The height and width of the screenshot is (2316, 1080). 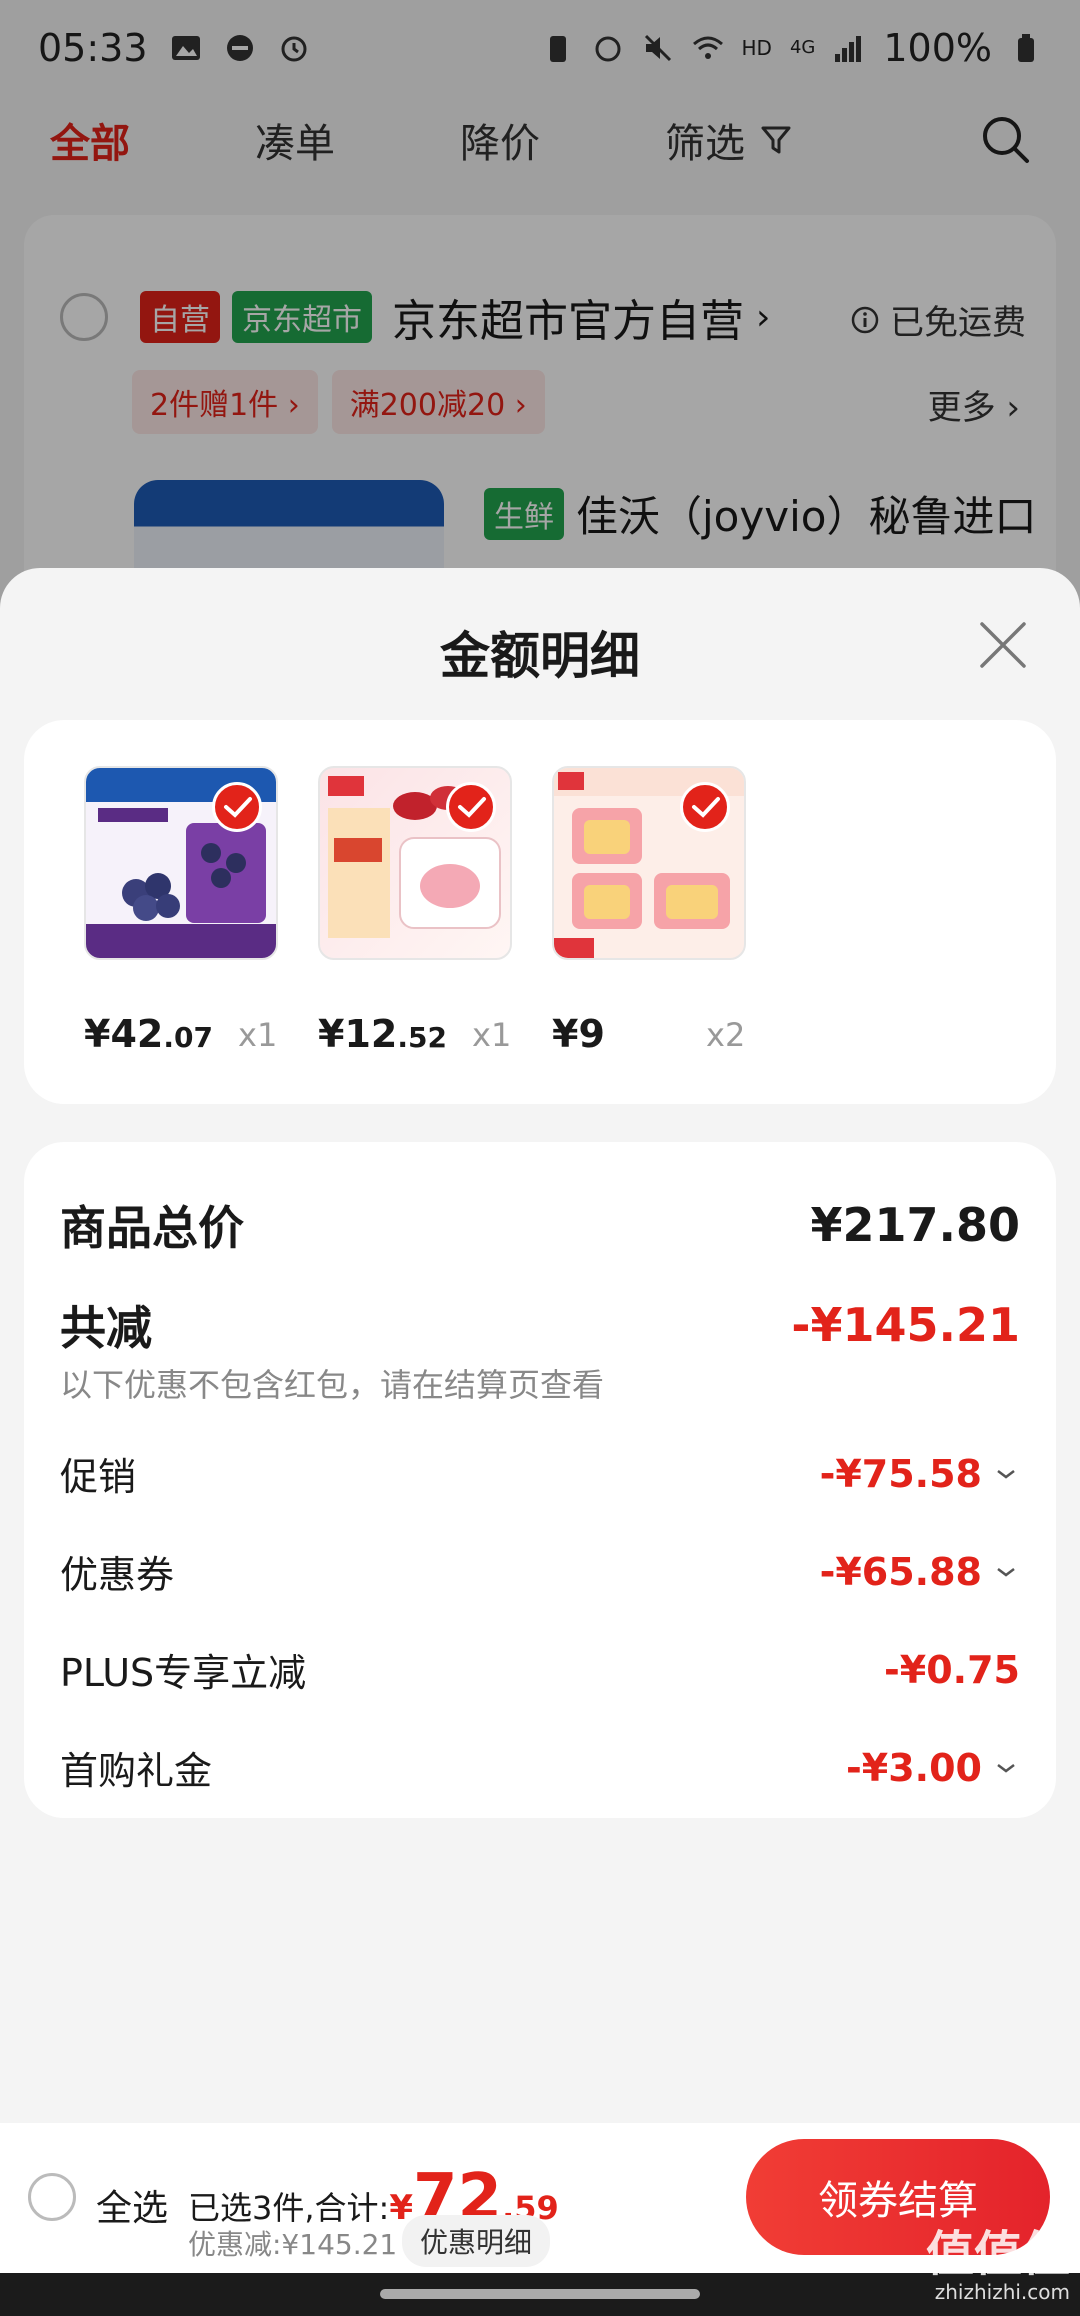 I want to click on product-item: ¥42.07 x1, so click(x=199, y=911).